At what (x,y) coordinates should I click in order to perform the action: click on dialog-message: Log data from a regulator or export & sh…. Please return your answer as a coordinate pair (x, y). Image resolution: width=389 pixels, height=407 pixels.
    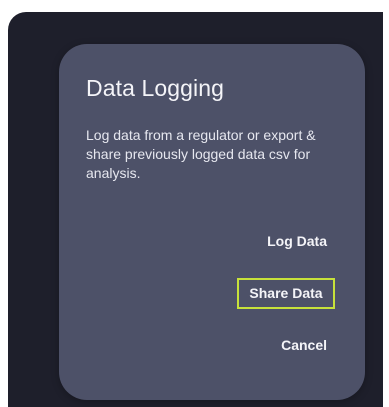
    Looking at the image, I should click on (201, 154).